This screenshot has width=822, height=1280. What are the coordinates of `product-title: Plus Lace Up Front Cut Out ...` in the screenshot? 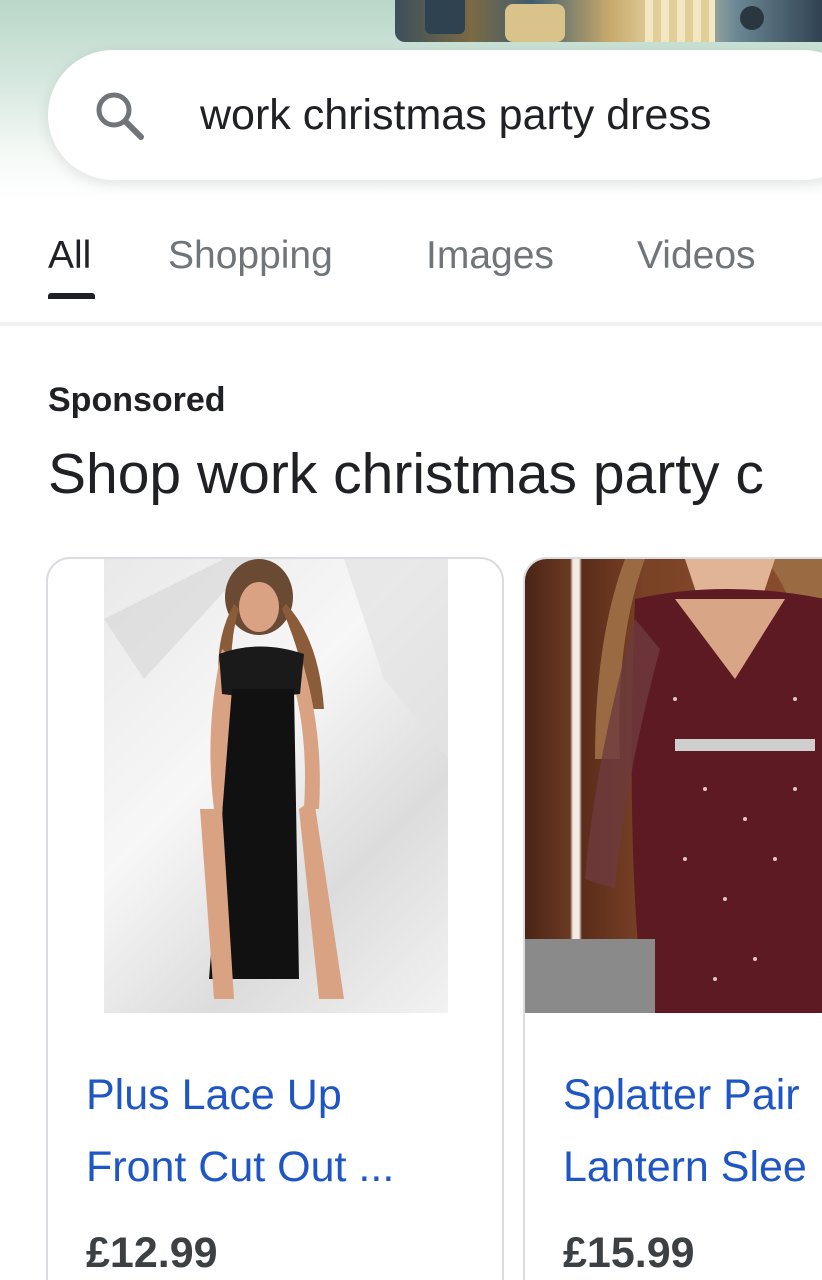 It's located at (286, 1131).